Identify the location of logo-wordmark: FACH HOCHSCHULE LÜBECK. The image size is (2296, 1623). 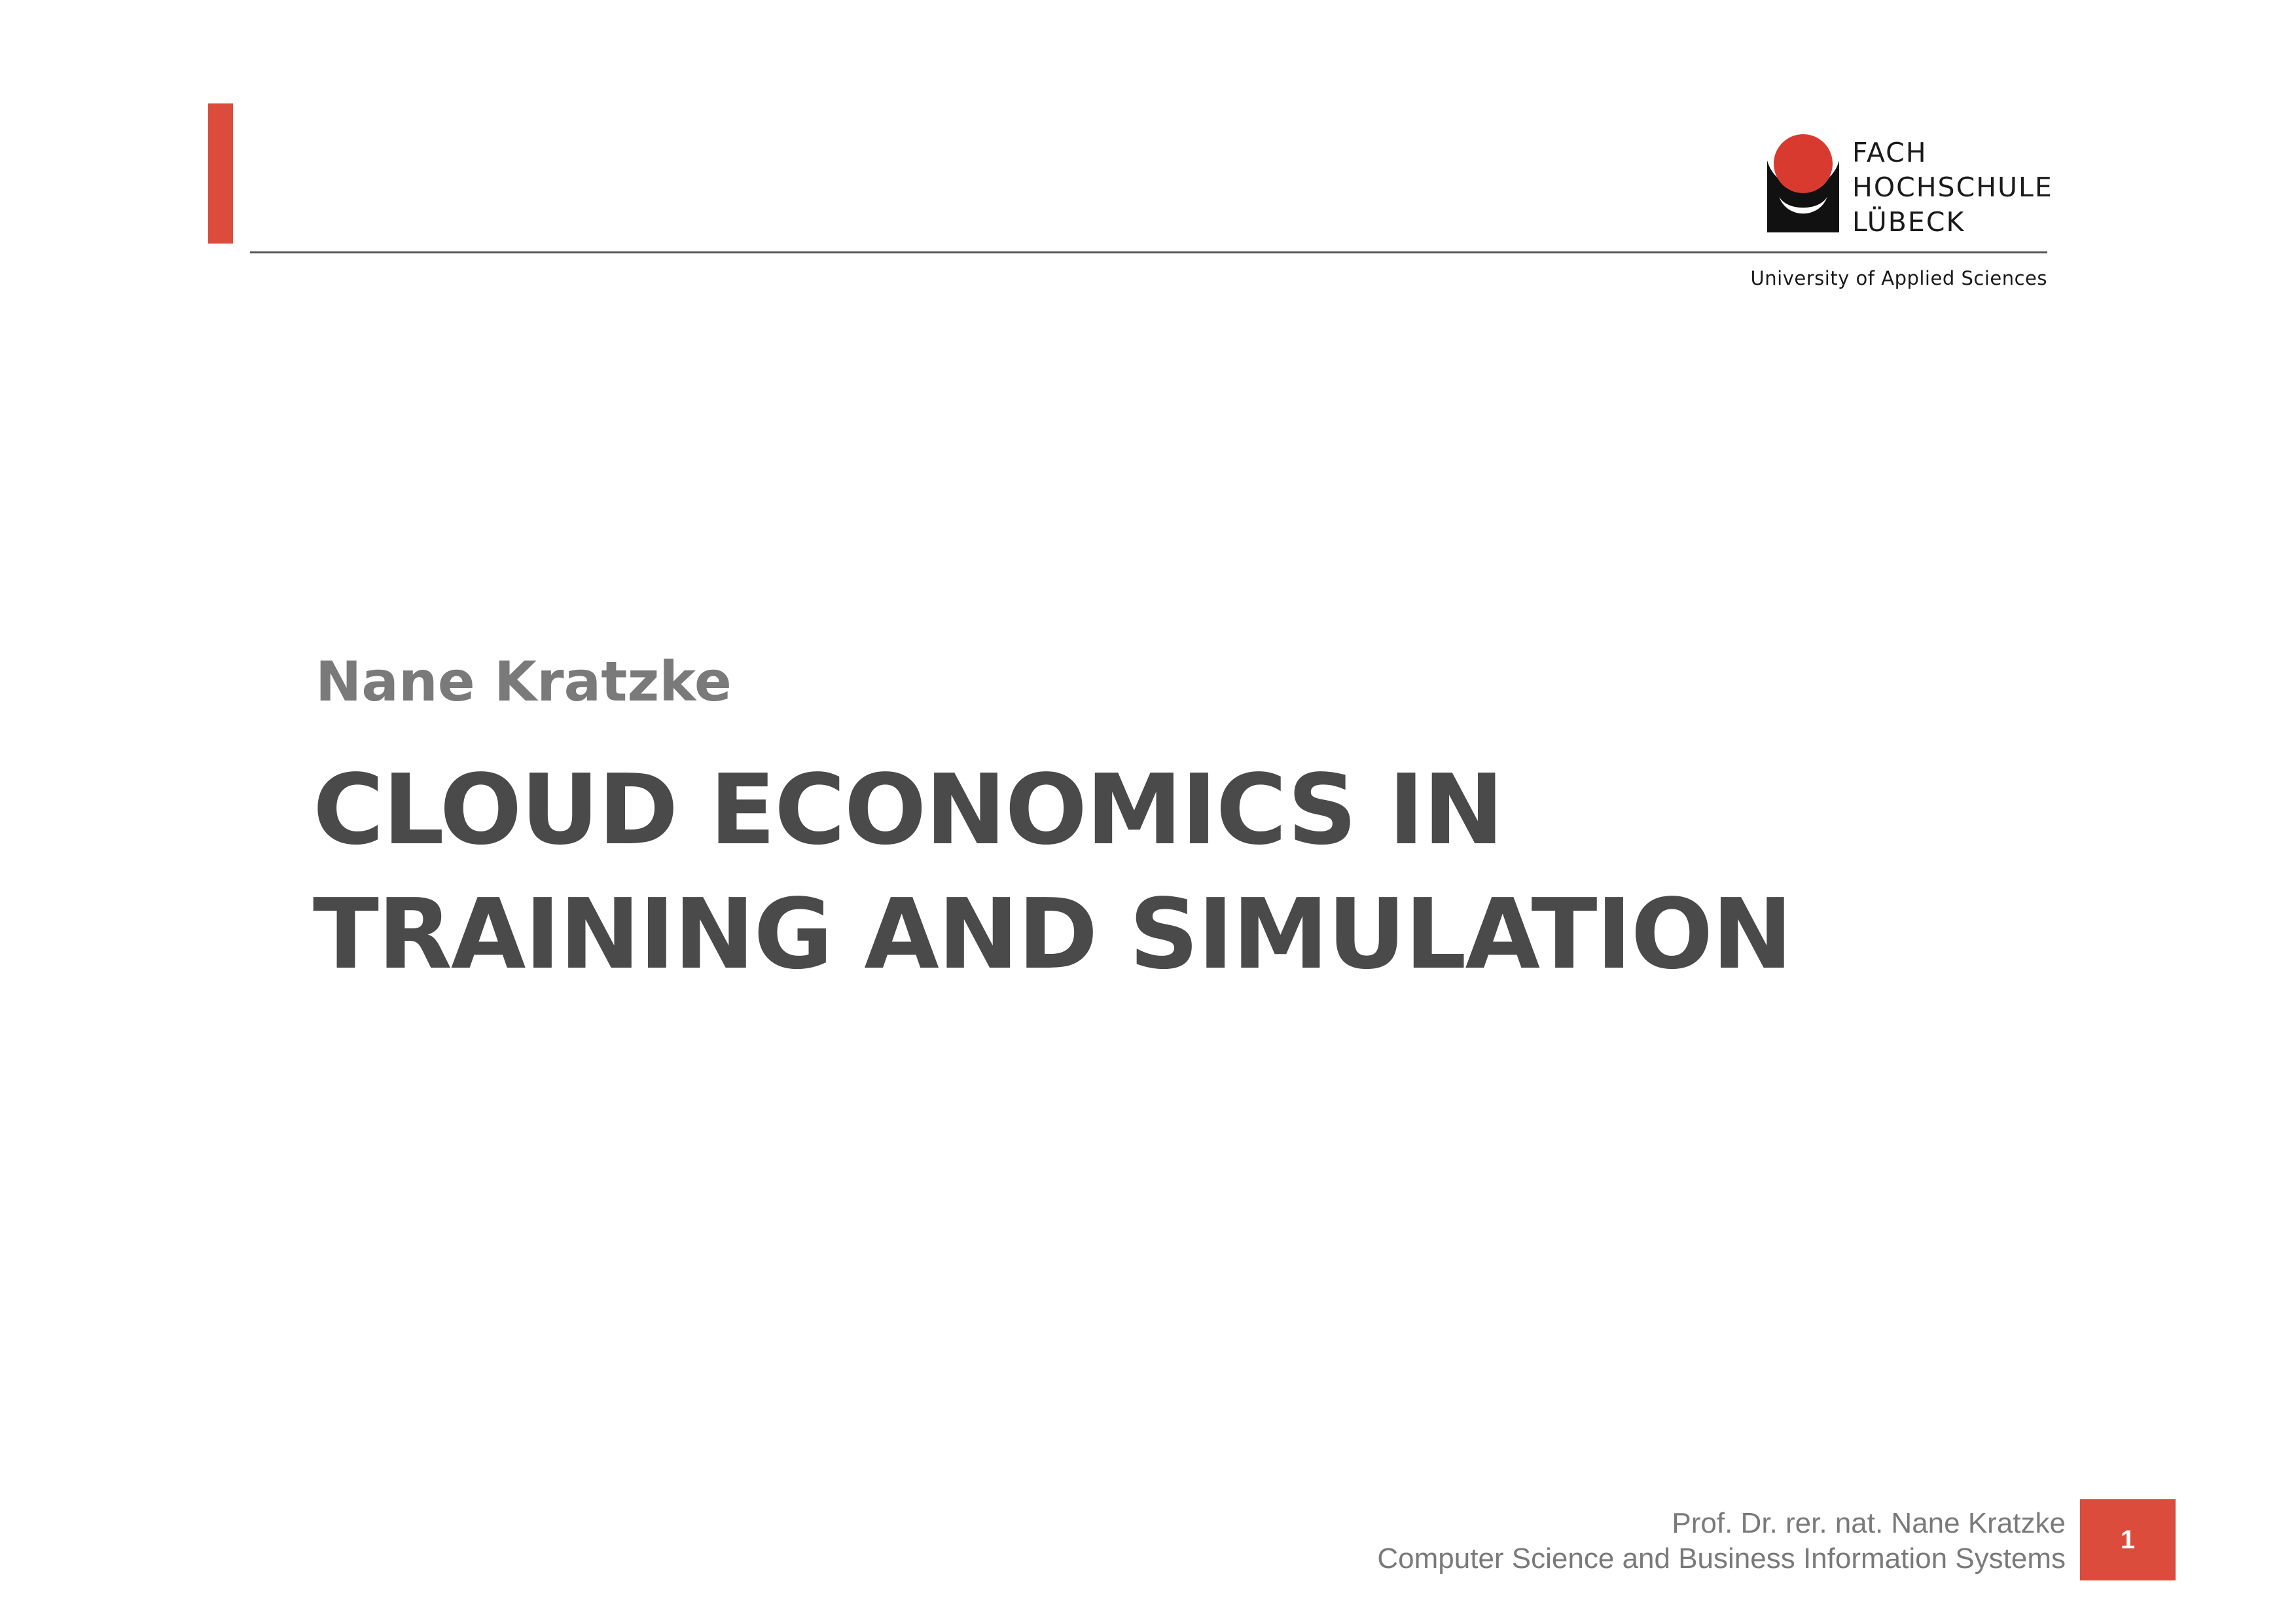
(1952, 188).